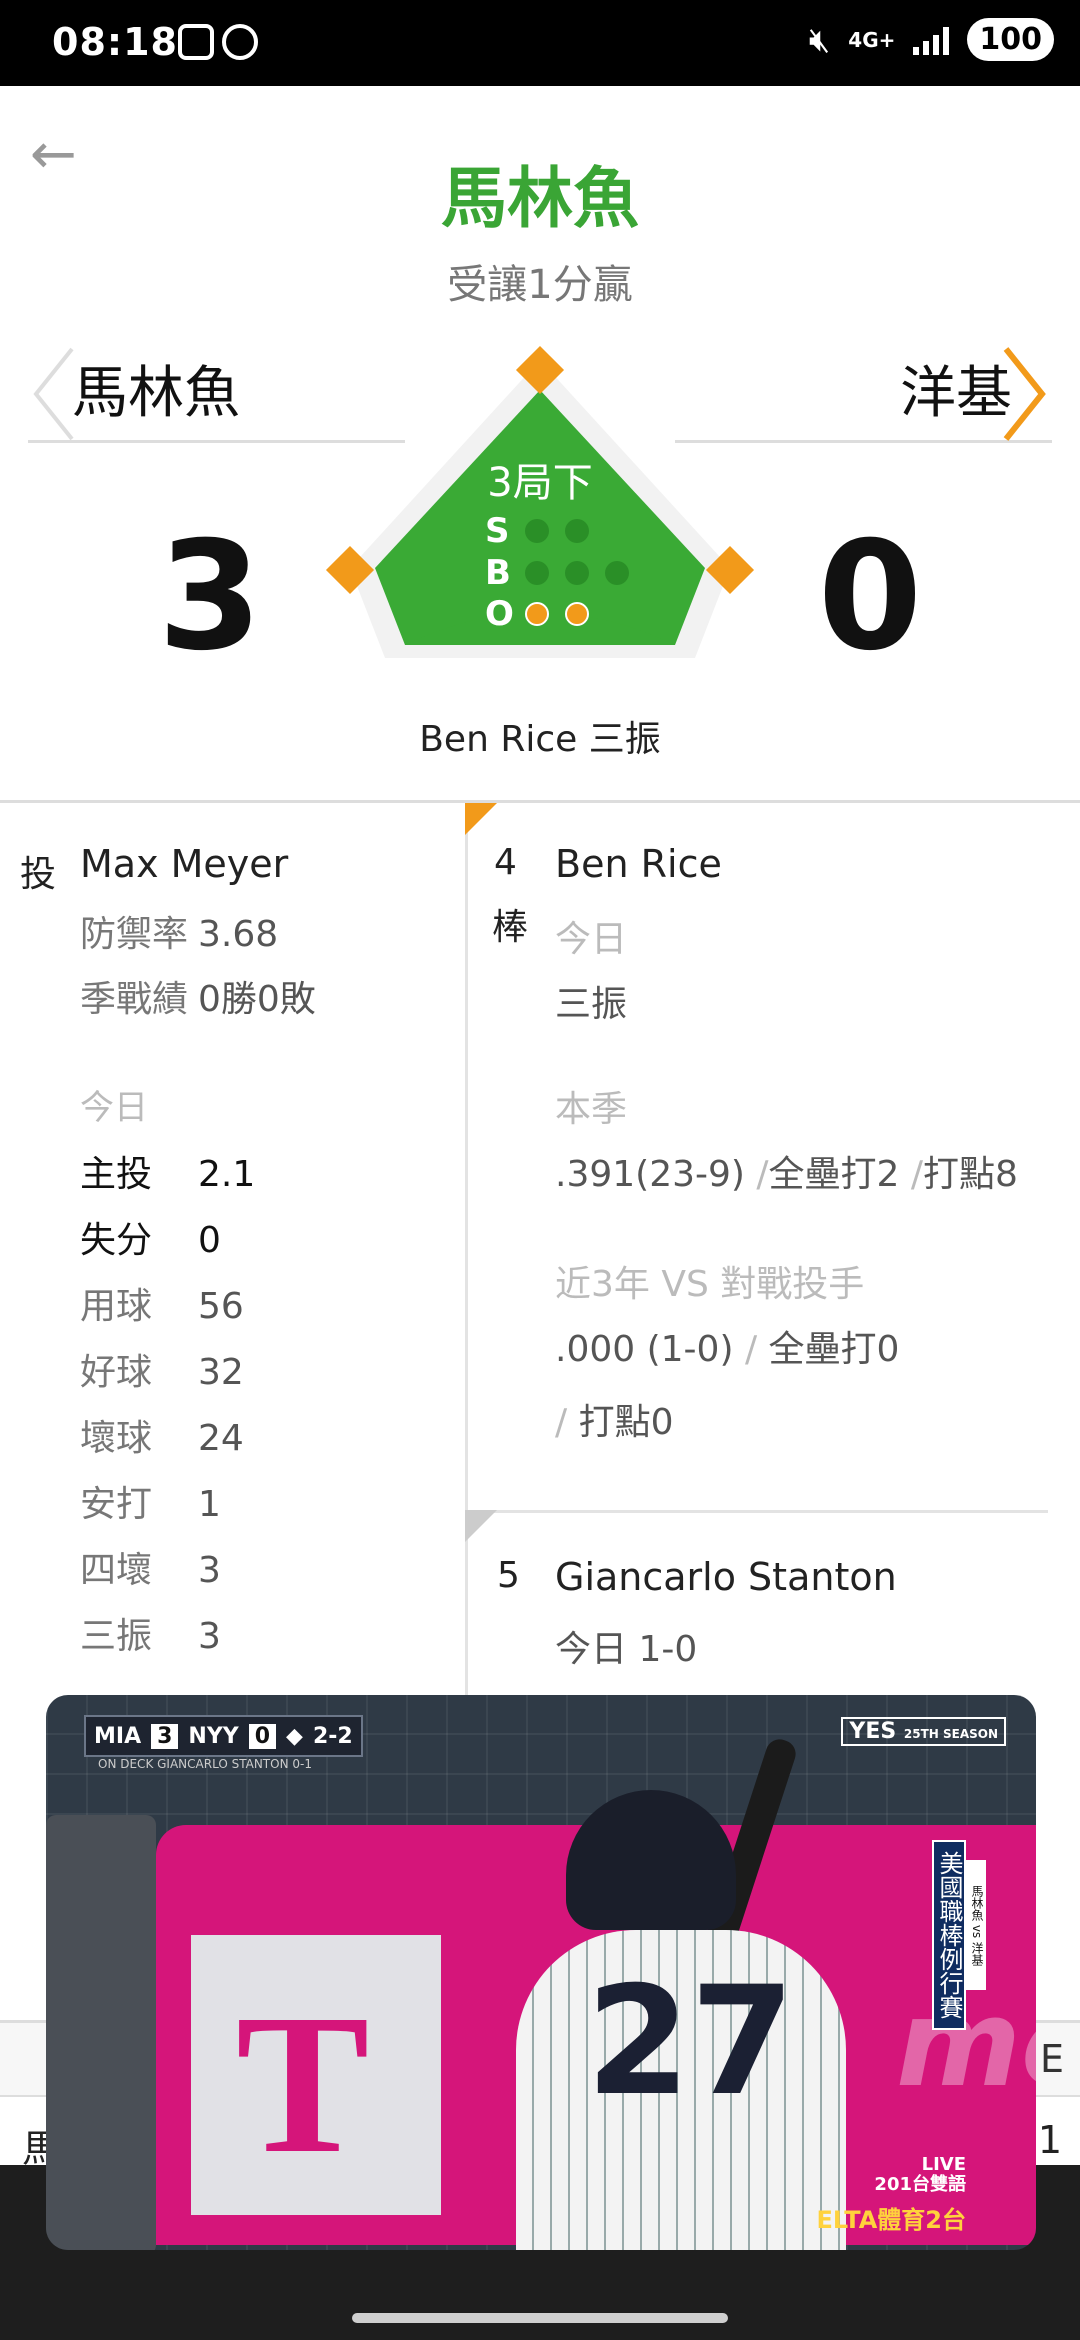 This screenshot has height=2340, width=1080. I want to click on sync-icon, so click(240, 42).